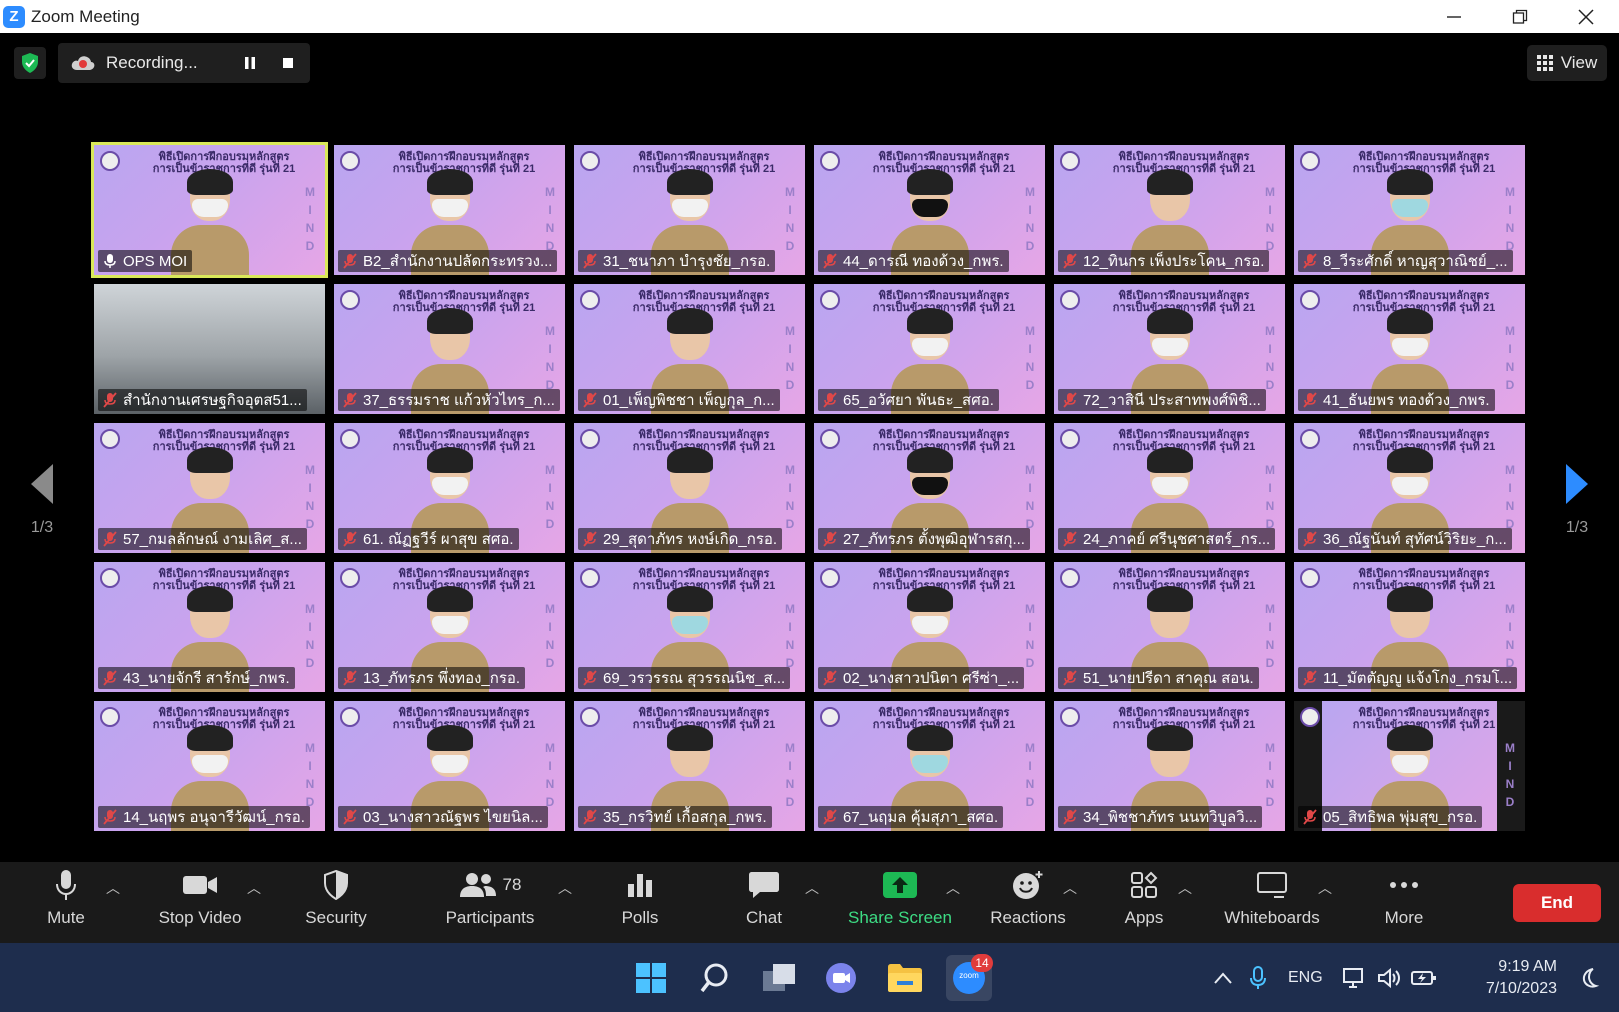  I want to click on participant-name: 13_ภัทรภร พึ่งทอง_กรอ., so click(442, 678).